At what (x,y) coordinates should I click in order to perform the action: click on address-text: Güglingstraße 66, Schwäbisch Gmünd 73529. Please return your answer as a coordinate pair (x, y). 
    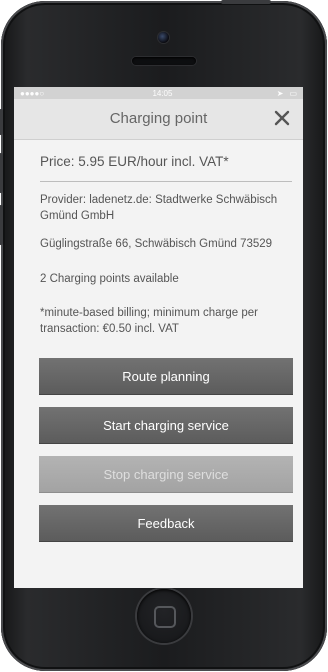
    Looking at the image, I should click on (156, 244).